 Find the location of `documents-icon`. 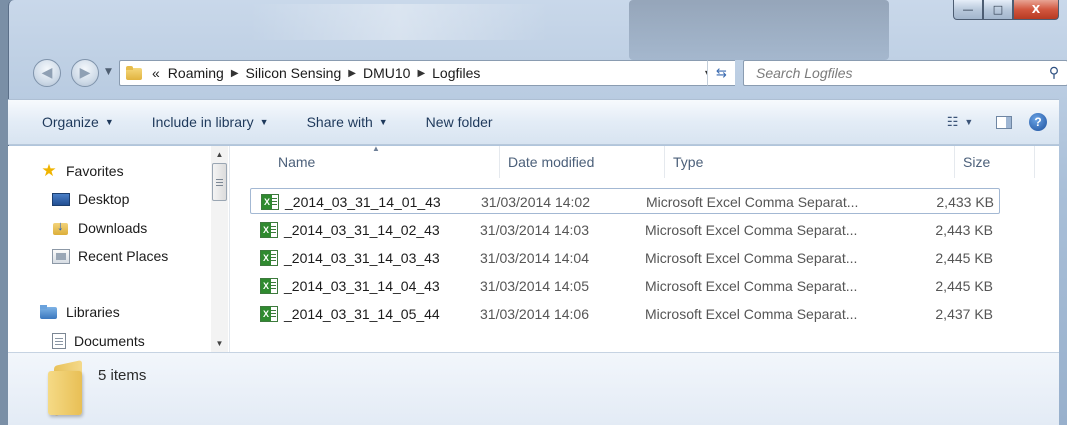

documents-icon is located at coordinates (59, 341).